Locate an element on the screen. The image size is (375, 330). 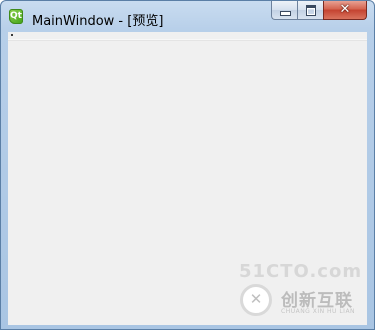
close-button: ✕ is located at coordinates (345, 10).